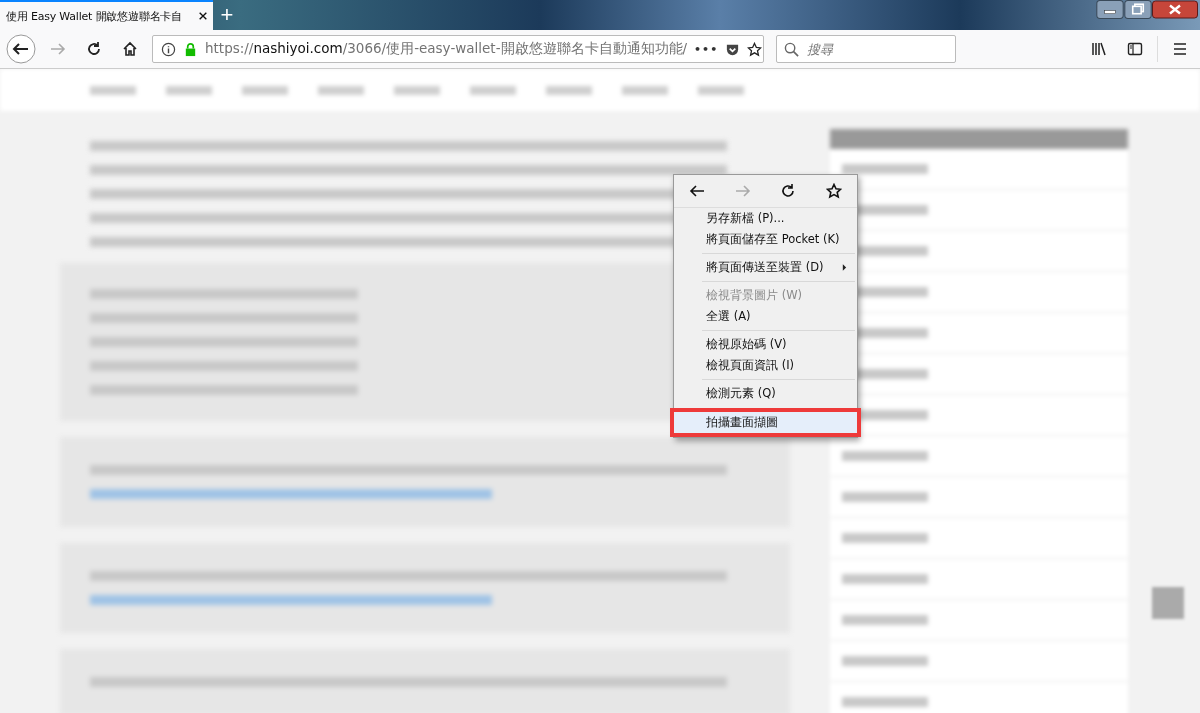  Describe the element at coordinates (765, 365) in the screenshot. I see `menu-item: 檢視頁面資訊 (I)` at that location.